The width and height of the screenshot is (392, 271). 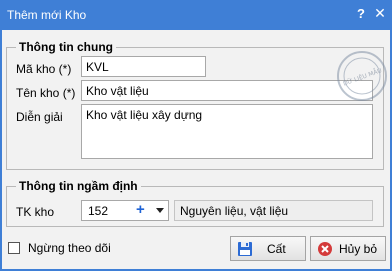 What do you see at coordinates (44, 69) in the screenshot?
I see `warehouse-code-label: Mã kho (*)` at bounding box center [44, 69].